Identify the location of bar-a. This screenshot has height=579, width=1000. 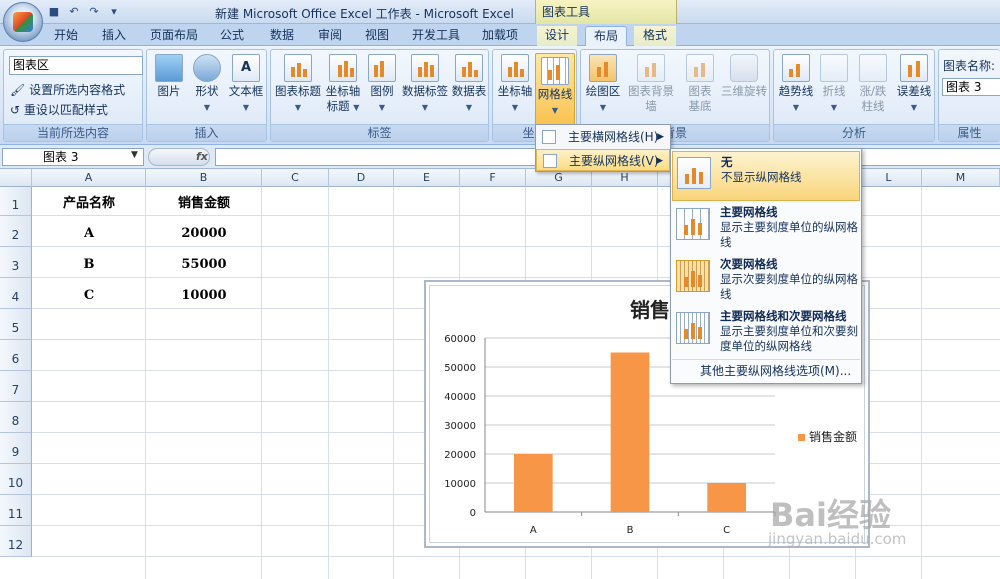
(533, 483).